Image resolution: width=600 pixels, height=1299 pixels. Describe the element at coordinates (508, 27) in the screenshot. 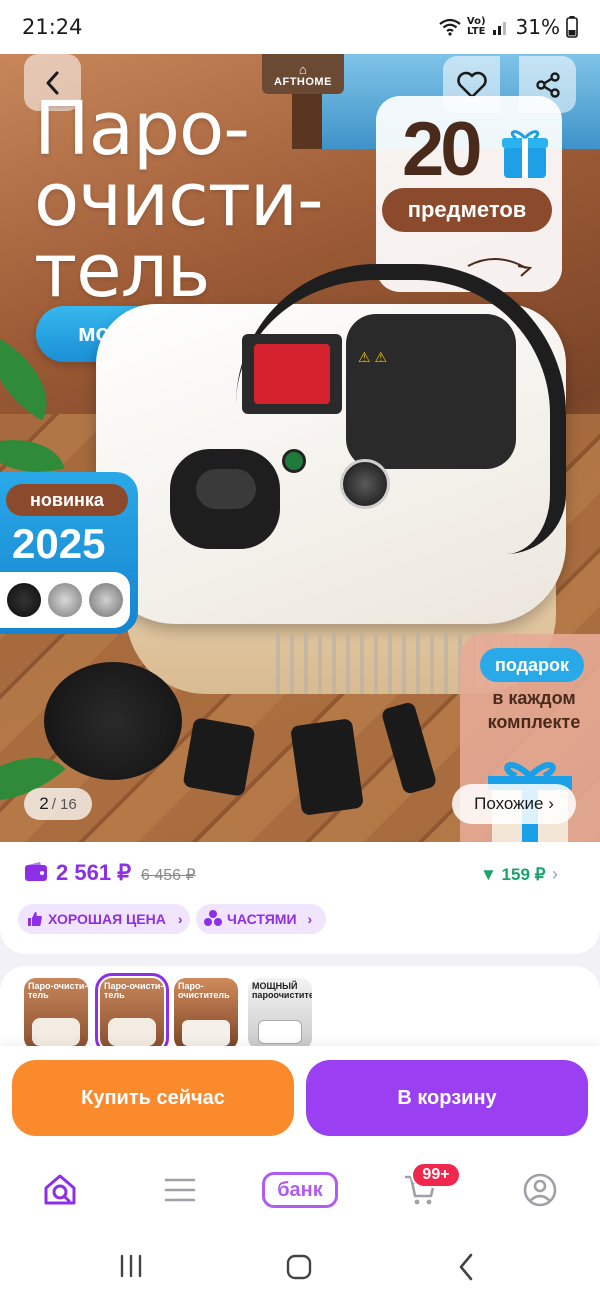

I see `status-icons: Vo) LTE 31%` at that location.